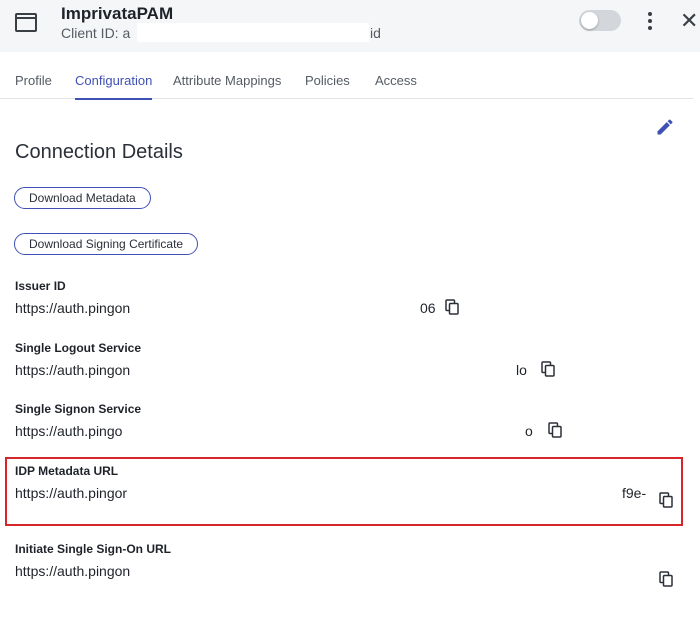  Describe the element at coordinates (67, 471) in the screenshot. I see `idp-metadata-url-label: IDP Metadata URL` at that location.